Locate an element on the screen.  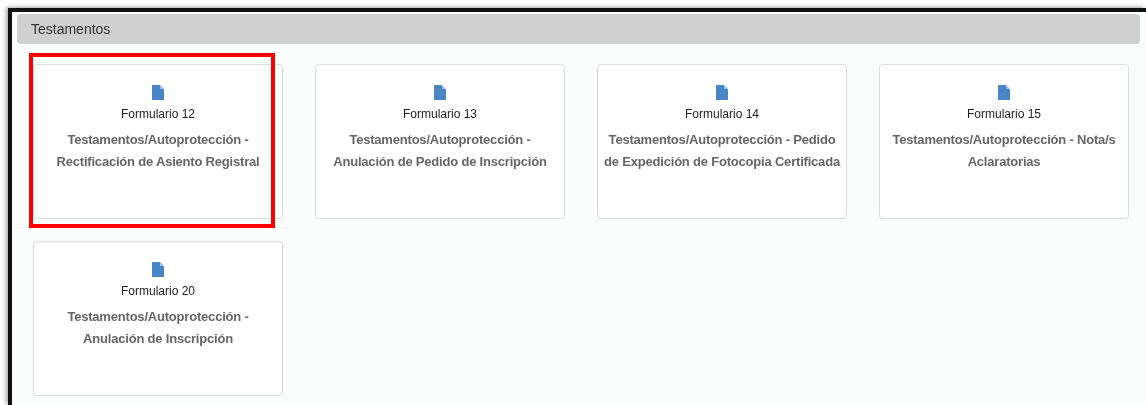
form-number: Formulario 14 is located at coordinates (722, 114).